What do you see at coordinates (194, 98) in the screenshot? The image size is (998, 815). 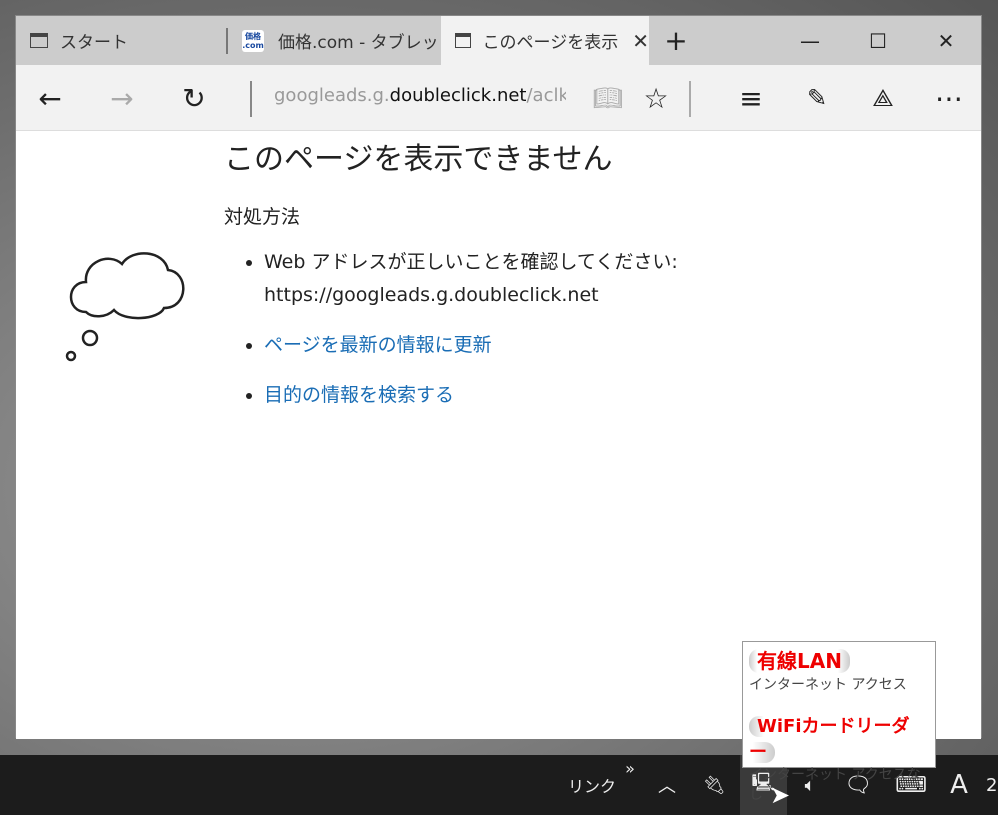 I see `refresh-button: ↻` at bounding box center [194, 98].